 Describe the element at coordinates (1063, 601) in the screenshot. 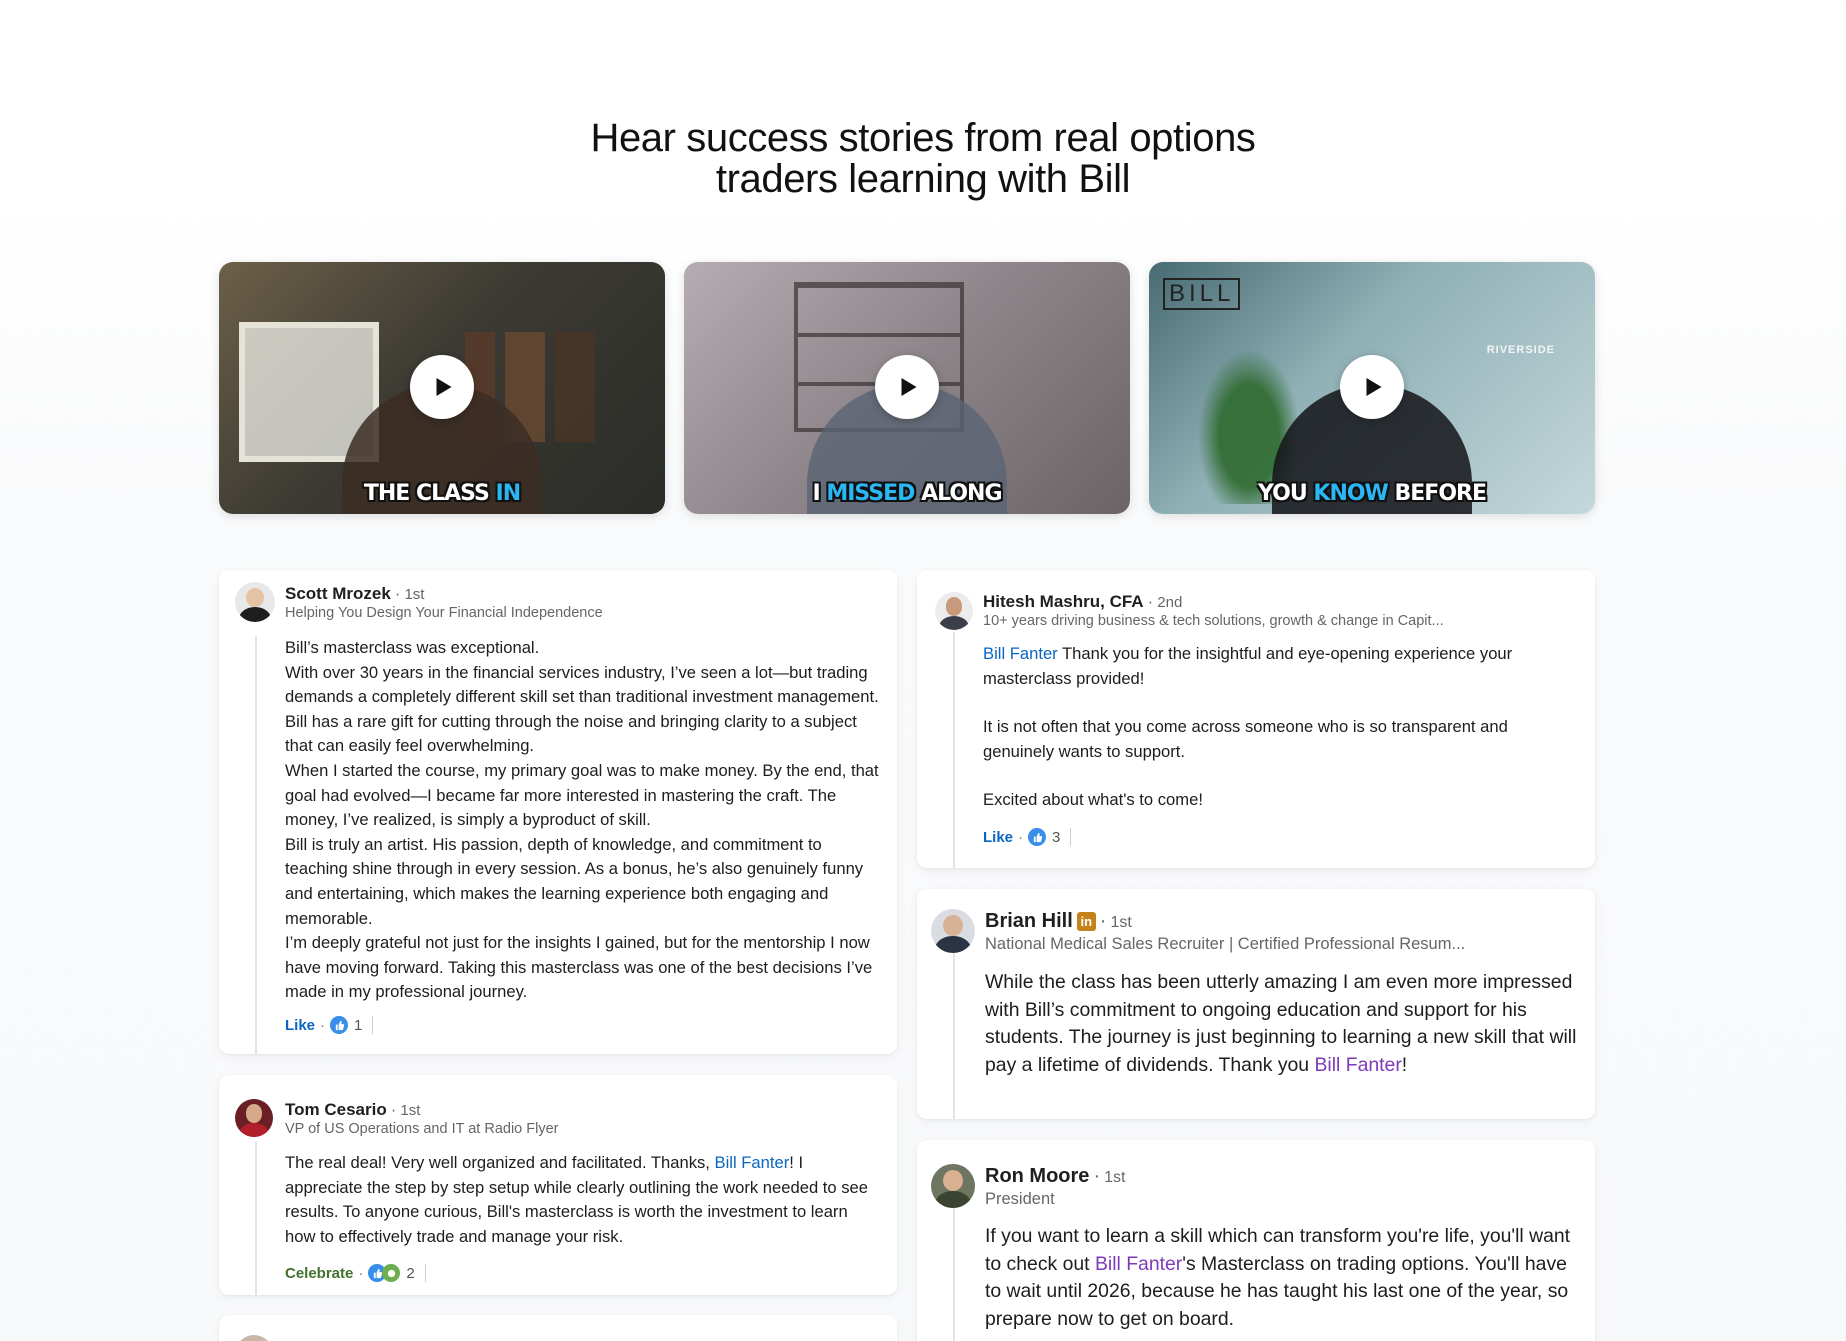

I see `author-name: Hitesh Mashru, CFA` at that location.